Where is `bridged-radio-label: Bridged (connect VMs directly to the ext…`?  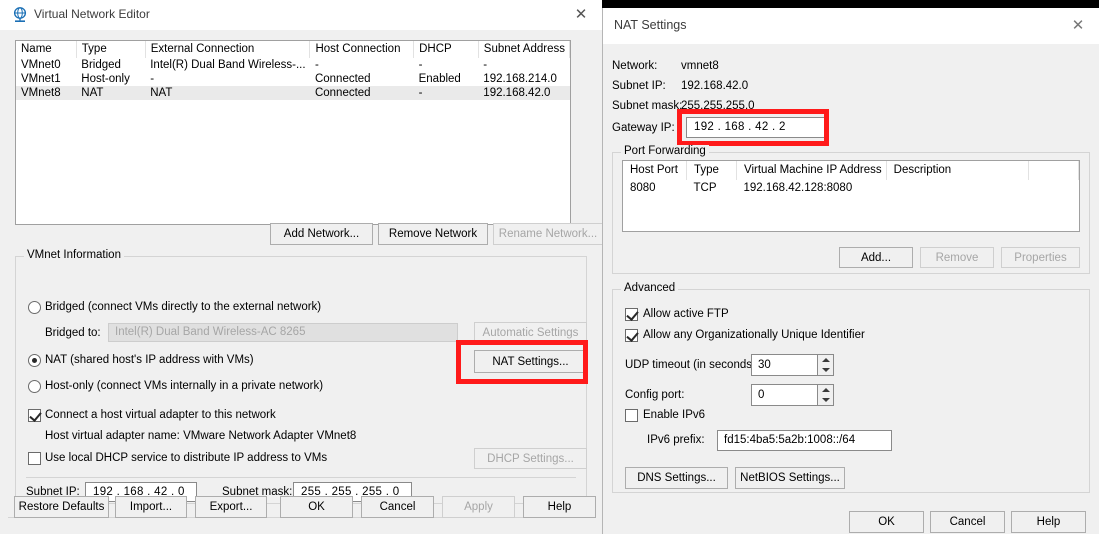
bridged-radio-label: Bridged (connect VMs directly to the ext… is located at coordinates (183, 307).